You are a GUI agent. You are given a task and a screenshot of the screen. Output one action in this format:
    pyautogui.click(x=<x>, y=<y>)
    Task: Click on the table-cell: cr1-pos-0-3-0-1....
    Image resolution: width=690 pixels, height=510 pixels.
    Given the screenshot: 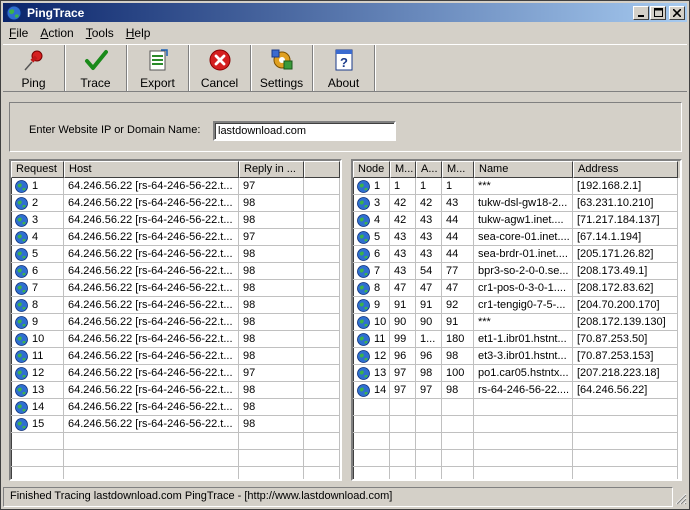 What is the action you would take?
    pyautogui.click(x=523, y=288)
    